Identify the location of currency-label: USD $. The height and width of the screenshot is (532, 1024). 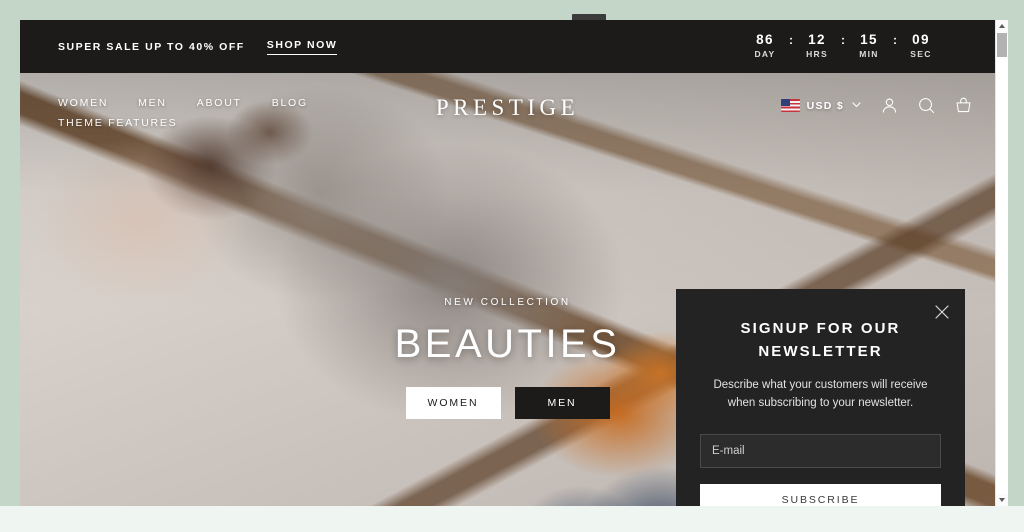
(825, 105).